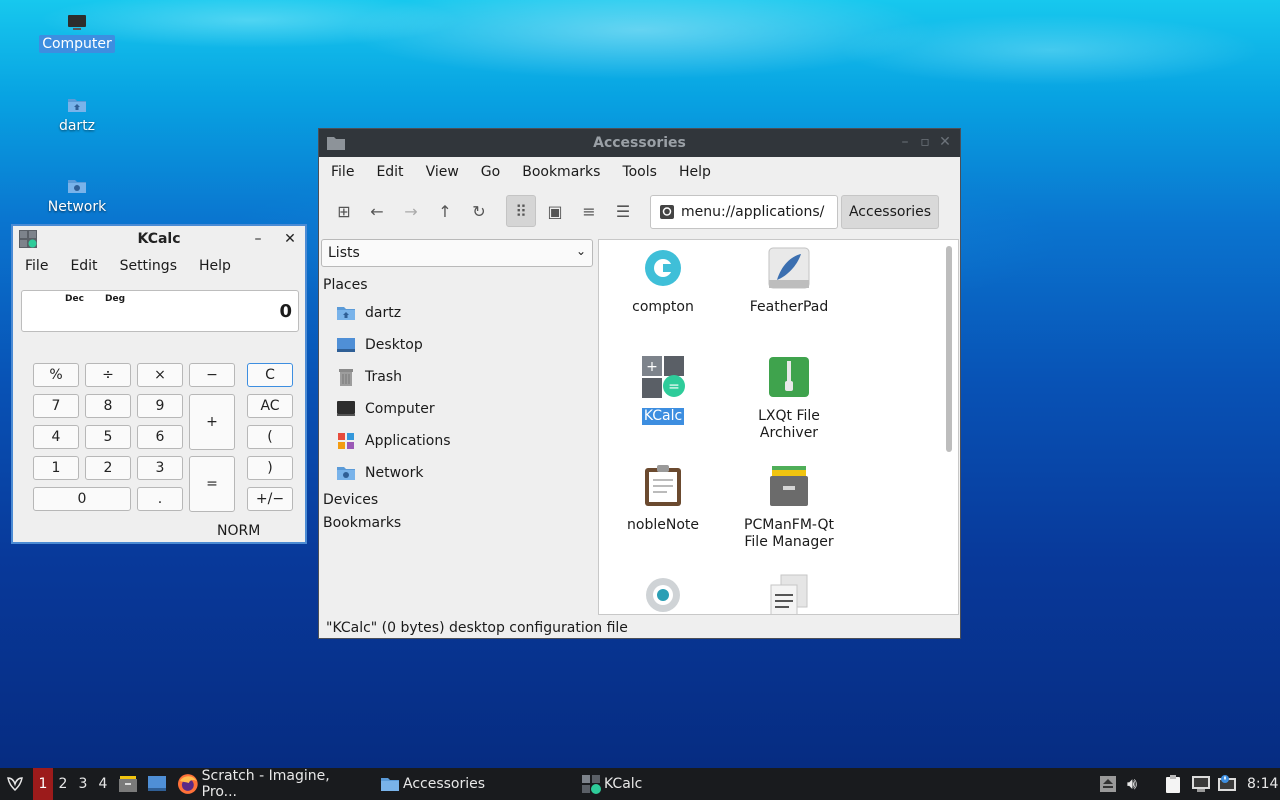 This screenshot has width=1280, height=800. I want to click on clock: 8:14, so click(1262, 784).